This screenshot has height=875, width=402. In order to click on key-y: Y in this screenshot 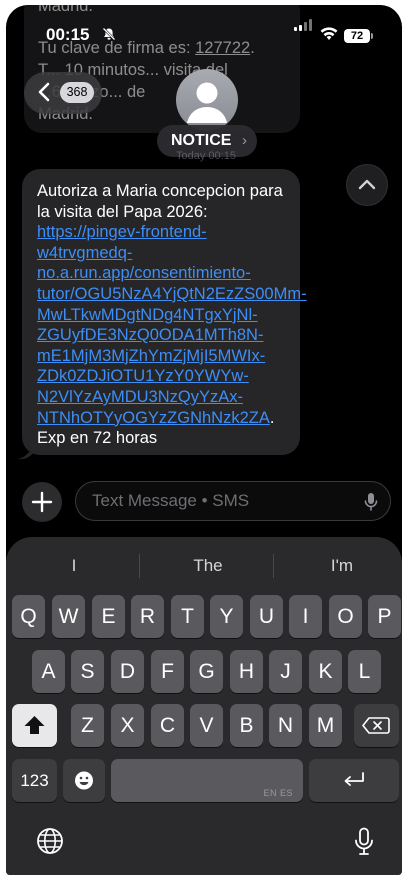, I will do `click(226, 616)`.